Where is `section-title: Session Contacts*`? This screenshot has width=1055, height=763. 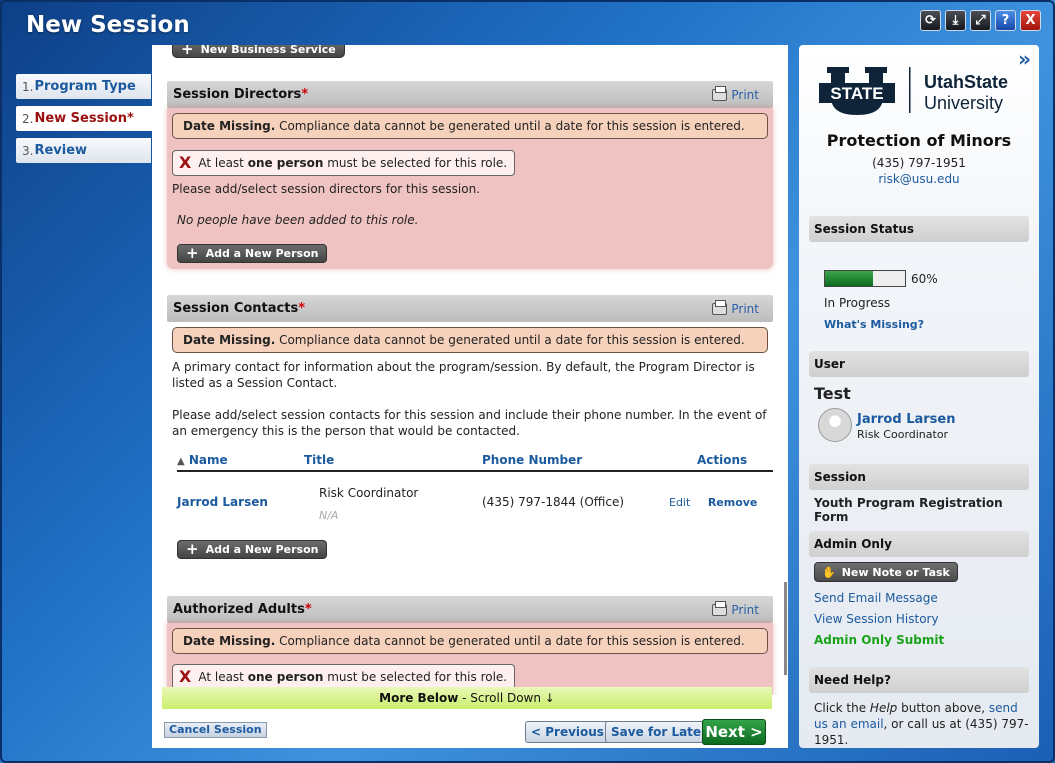
section-title: Session Contacts* is located at coordinates (239, 308).